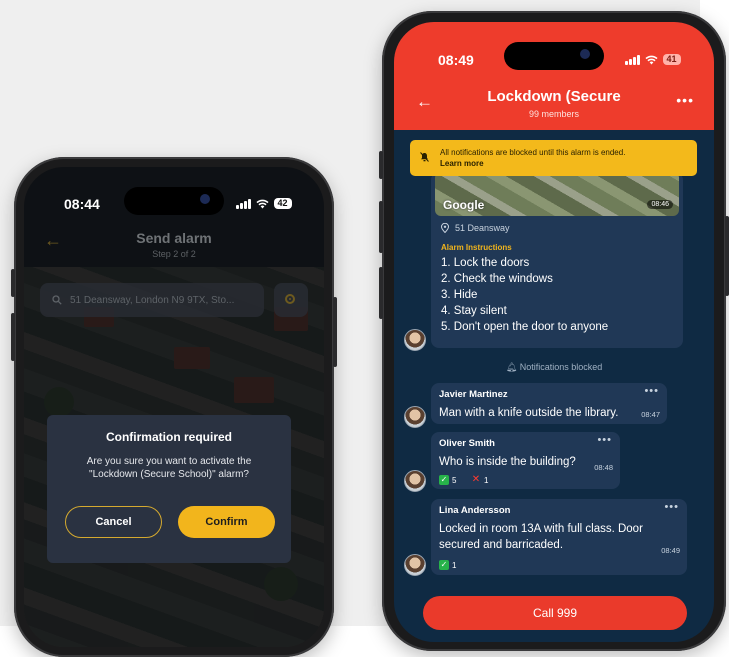  Describe the element at coordinates (475, 510) in the screenshot. I see `message-sender: Lina Andersson` at that location.